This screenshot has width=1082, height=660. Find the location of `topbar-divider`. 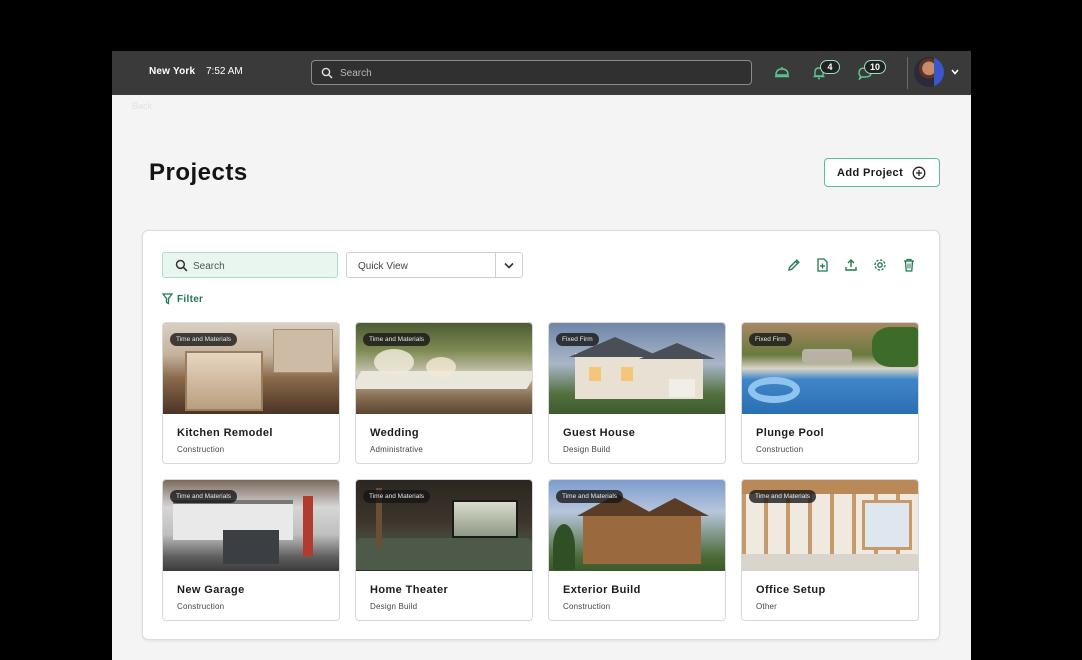

topbar-divider is located at coordinates (907, 73).